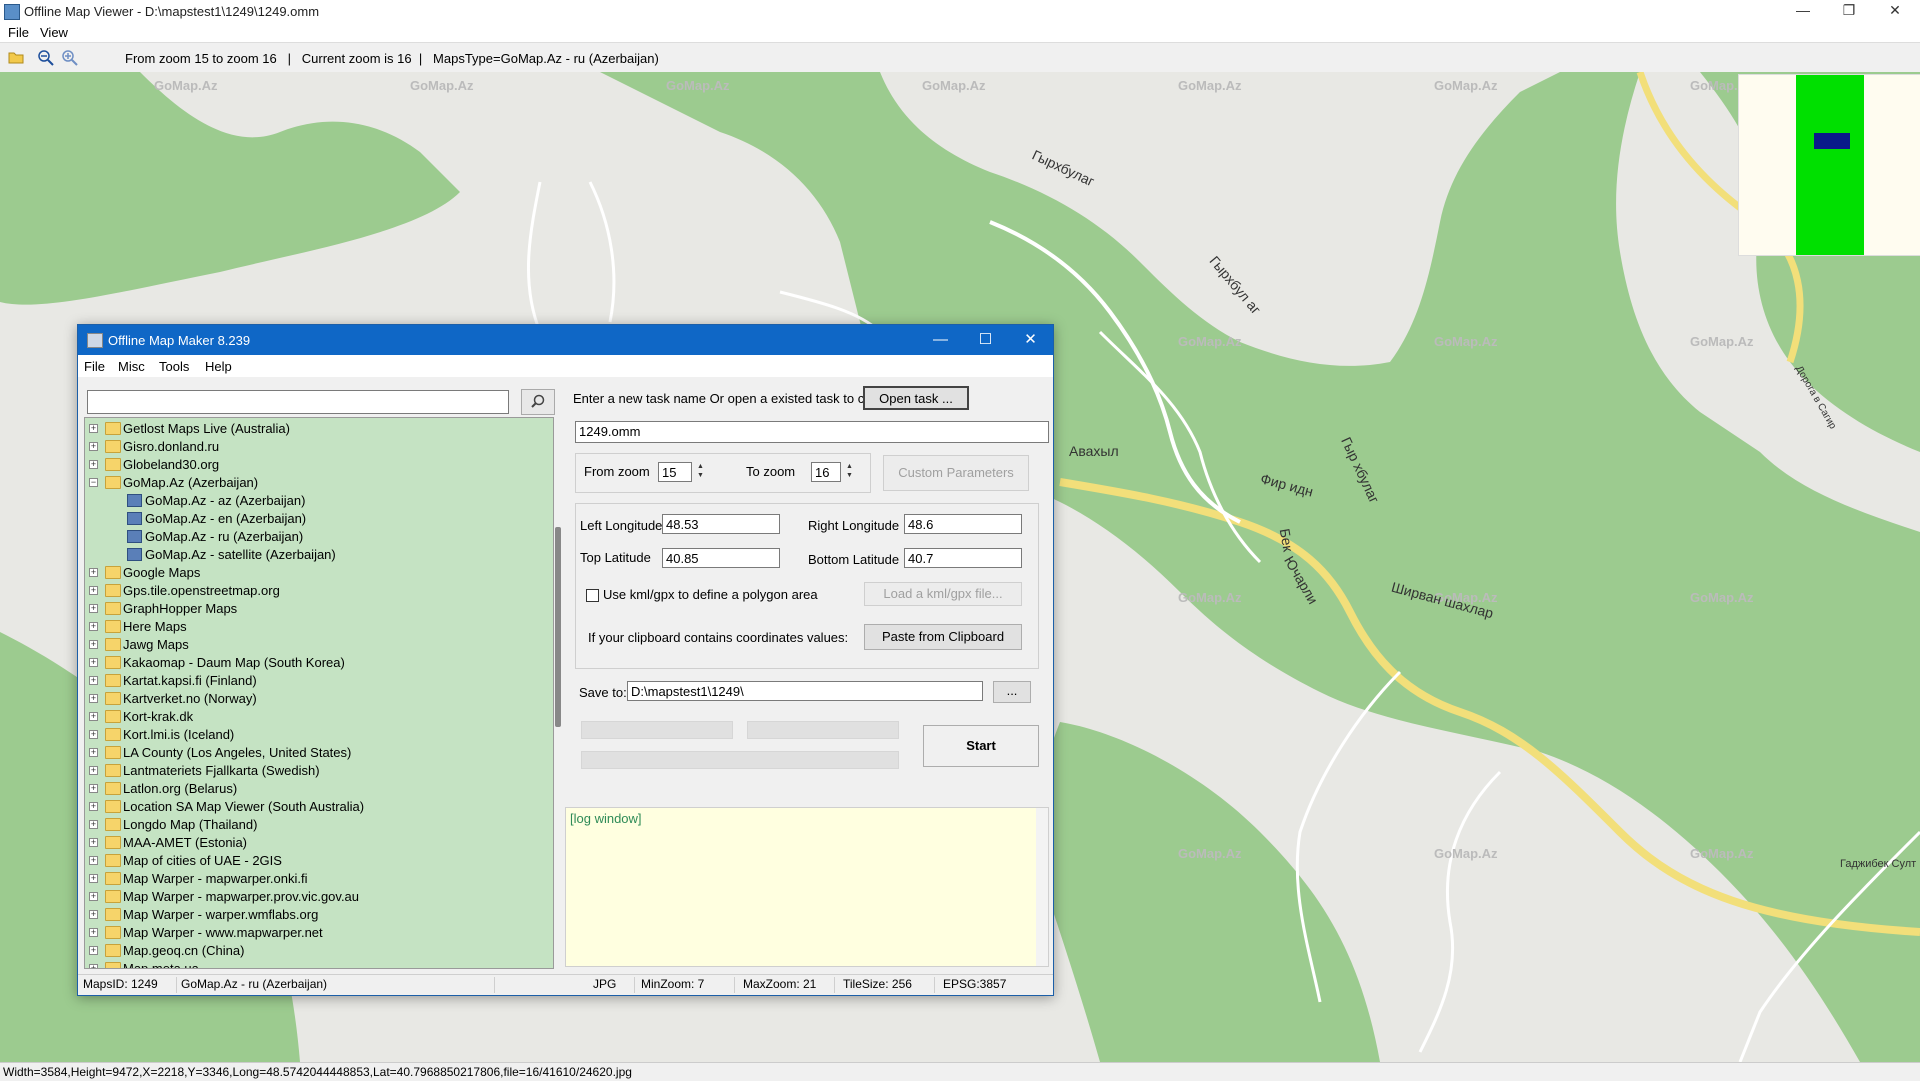 This screenshot has width=1920, height=1081. I want to click on tree-item-label: Latlon.org (Belarus), so click(180, 788).